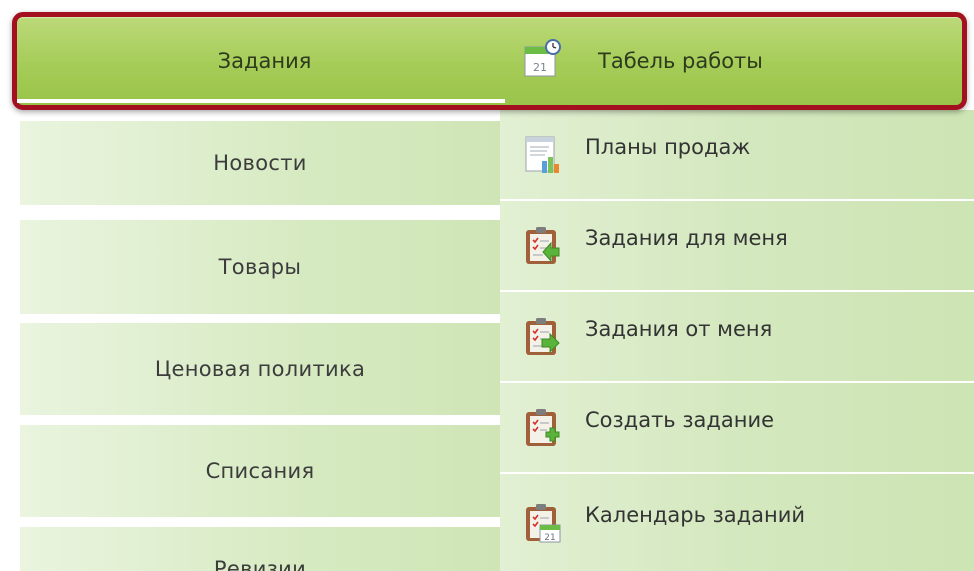  I want to click on sales-plan-chart-icon, so click(543, 155).